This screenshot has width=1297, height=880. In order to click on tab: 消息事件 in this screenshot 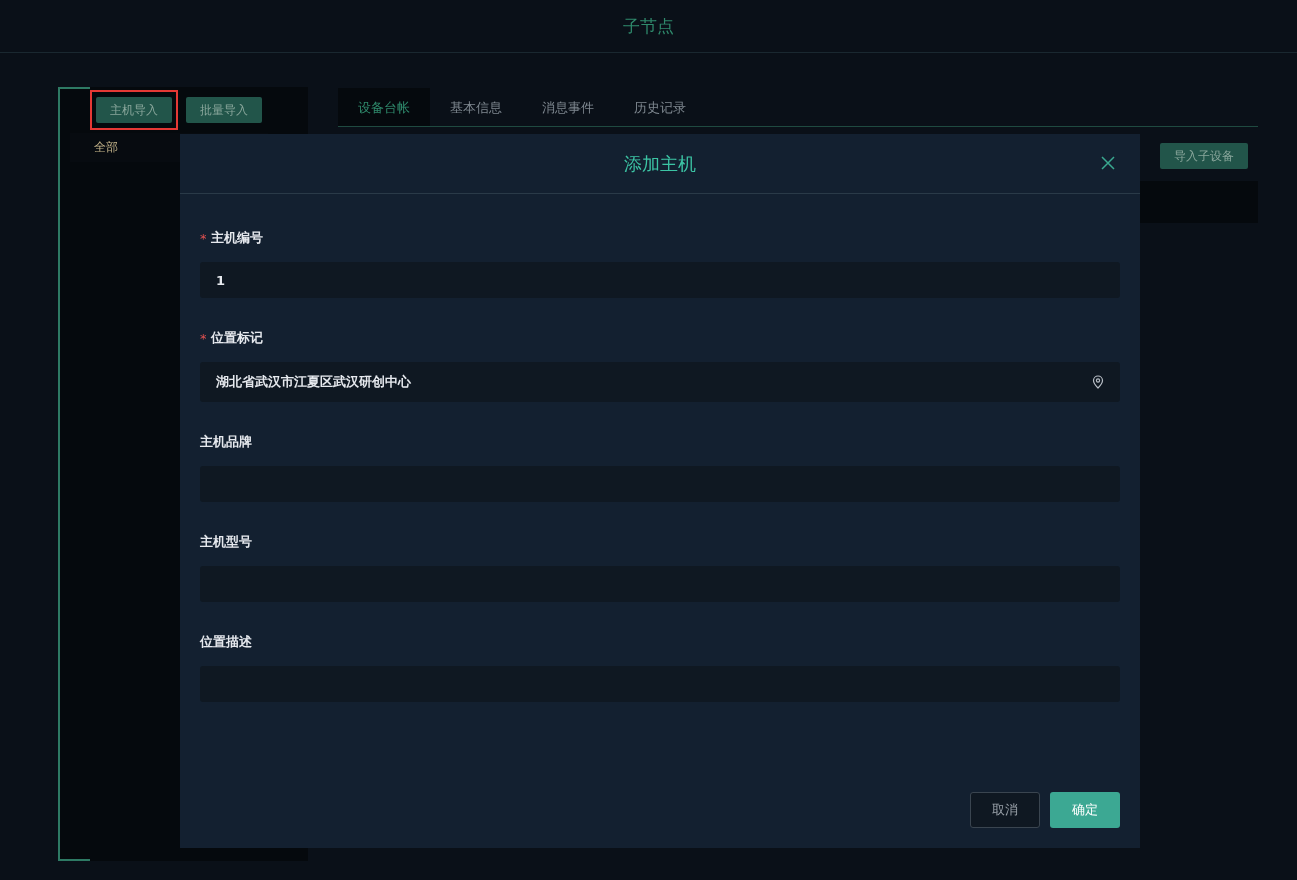, I will do `click(568, 107)`.